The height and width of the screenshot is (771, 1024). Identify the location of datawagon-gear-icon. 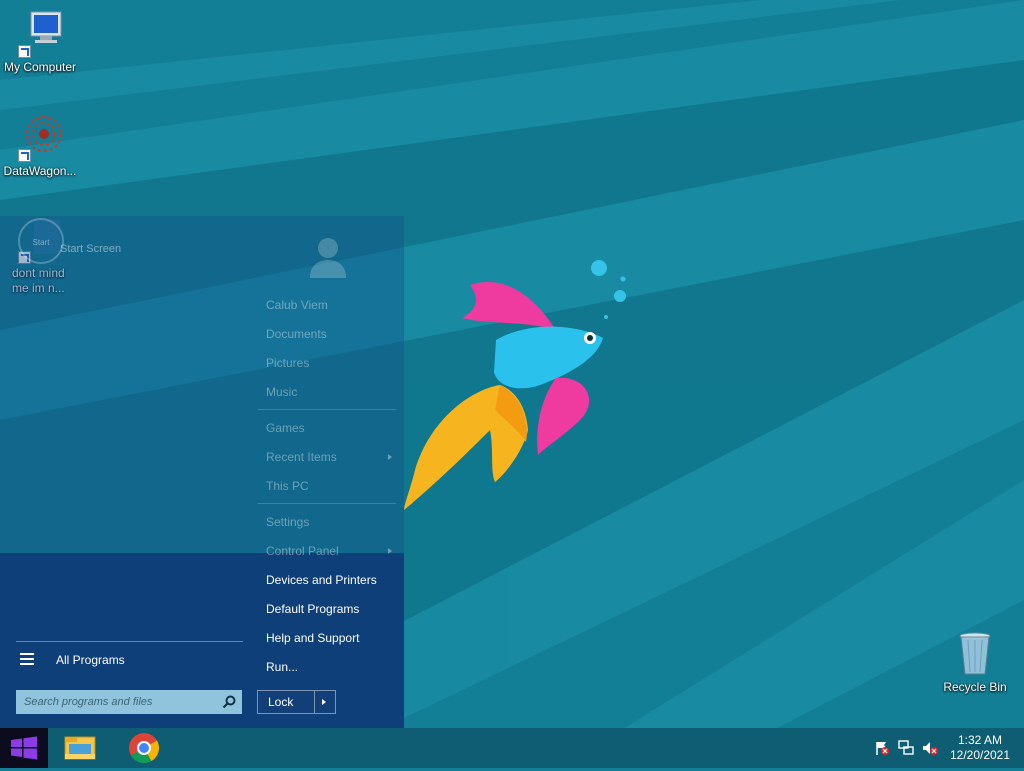
(40, 138).